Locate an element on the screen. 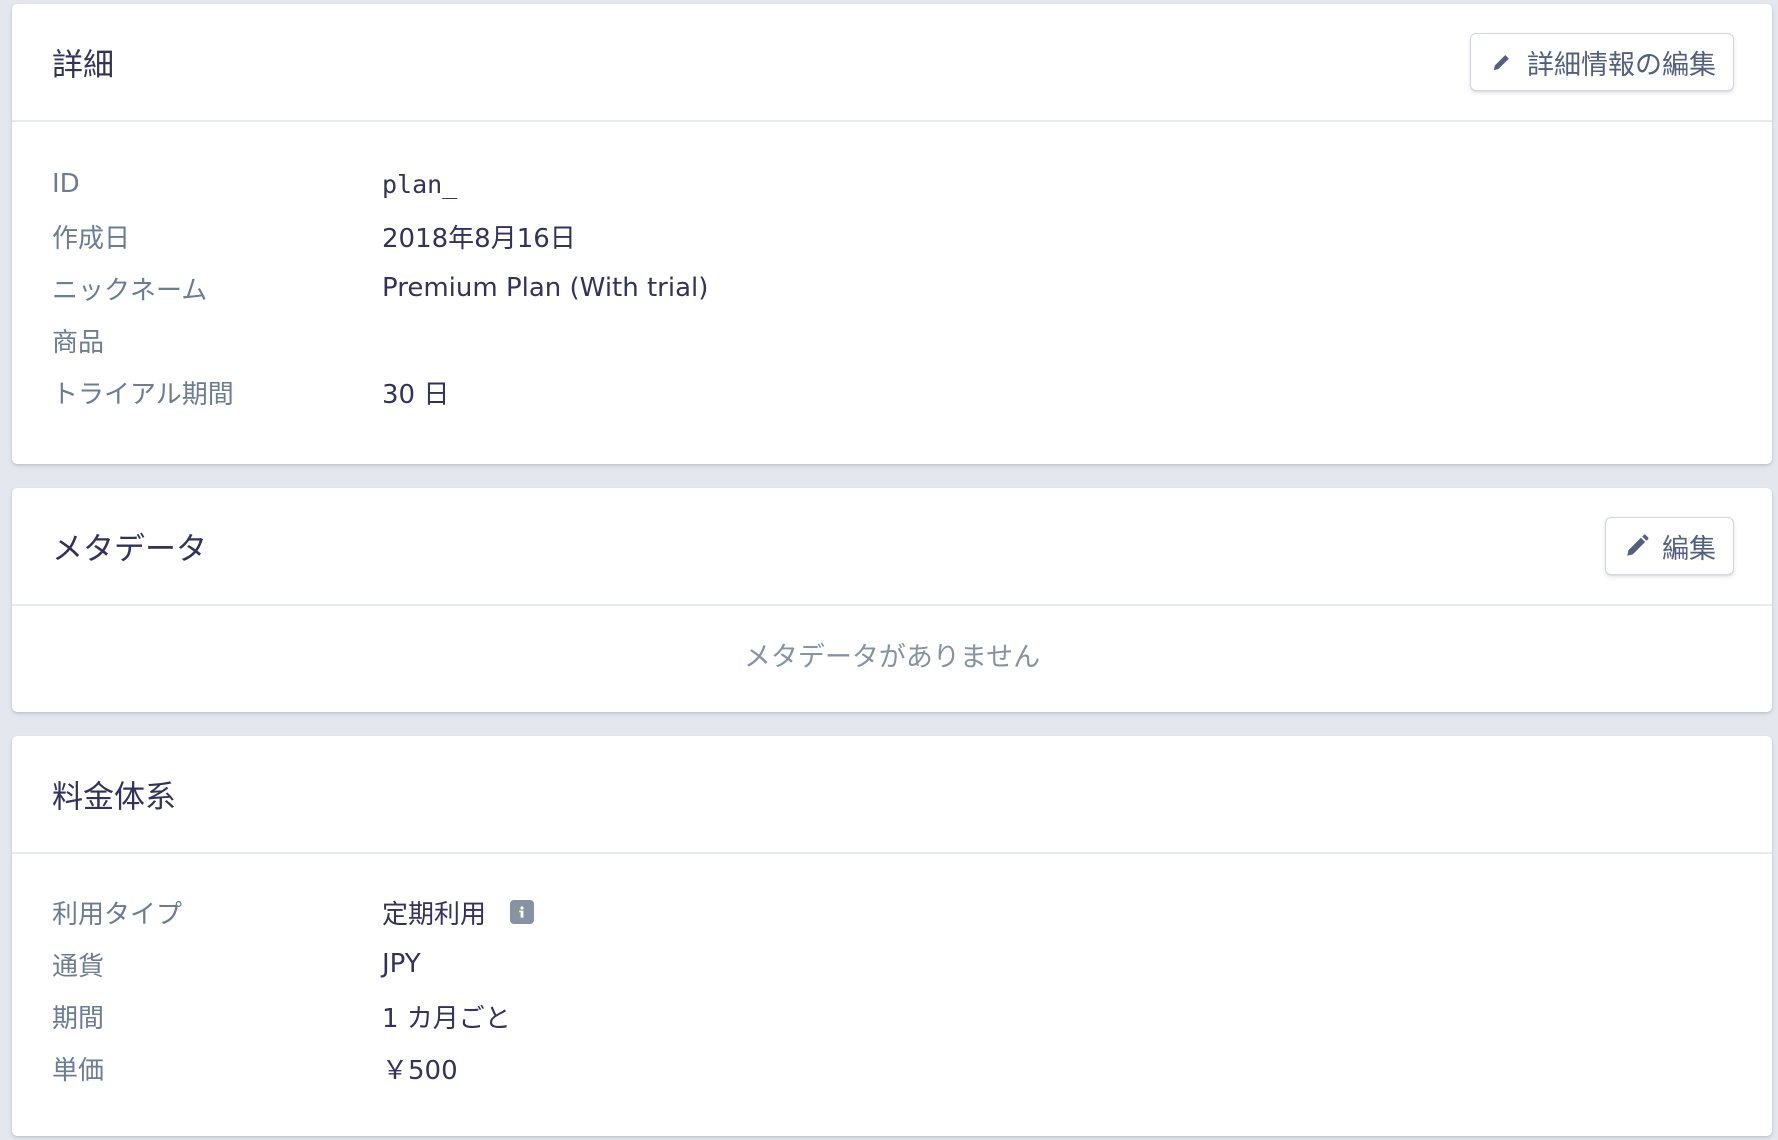 This screenshot has height=1140, width=1778. pricing-row-interval: 期間 1 カ月ごと is located at coordinates (892, 1016).